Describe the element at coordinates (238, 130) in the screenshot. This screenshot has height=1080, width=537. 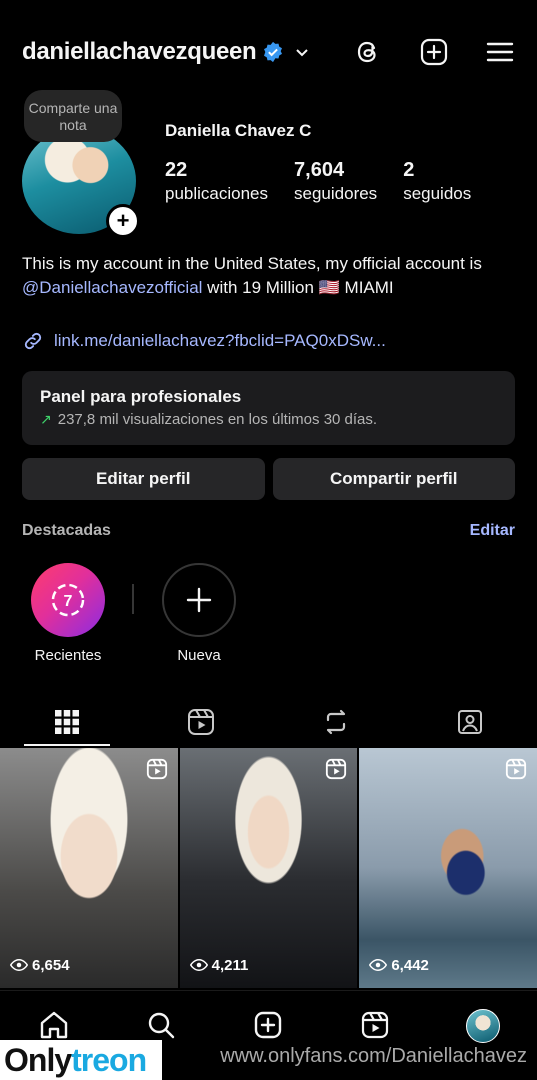
I see `display-name: Daniella Chavez C` at that location.